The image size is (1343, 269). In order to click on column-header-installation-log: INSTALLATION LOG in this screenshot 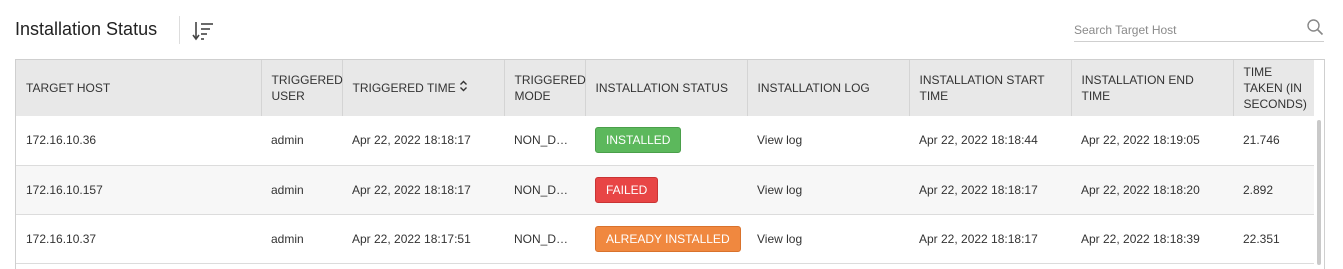, I will do `click(828, 88)`.